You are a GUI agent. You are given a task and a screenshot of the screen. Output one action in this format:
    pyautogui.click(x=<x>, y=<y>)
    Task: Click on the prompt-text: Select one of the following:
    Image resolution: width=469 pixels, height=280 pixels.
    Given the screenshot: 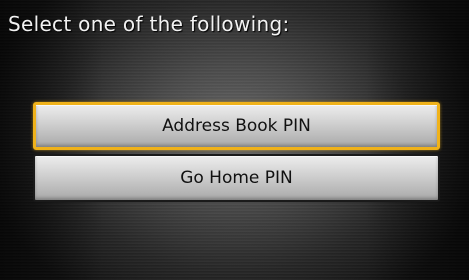 What is the action you would take?
    pyautogui.click(x=149, y=24)
    